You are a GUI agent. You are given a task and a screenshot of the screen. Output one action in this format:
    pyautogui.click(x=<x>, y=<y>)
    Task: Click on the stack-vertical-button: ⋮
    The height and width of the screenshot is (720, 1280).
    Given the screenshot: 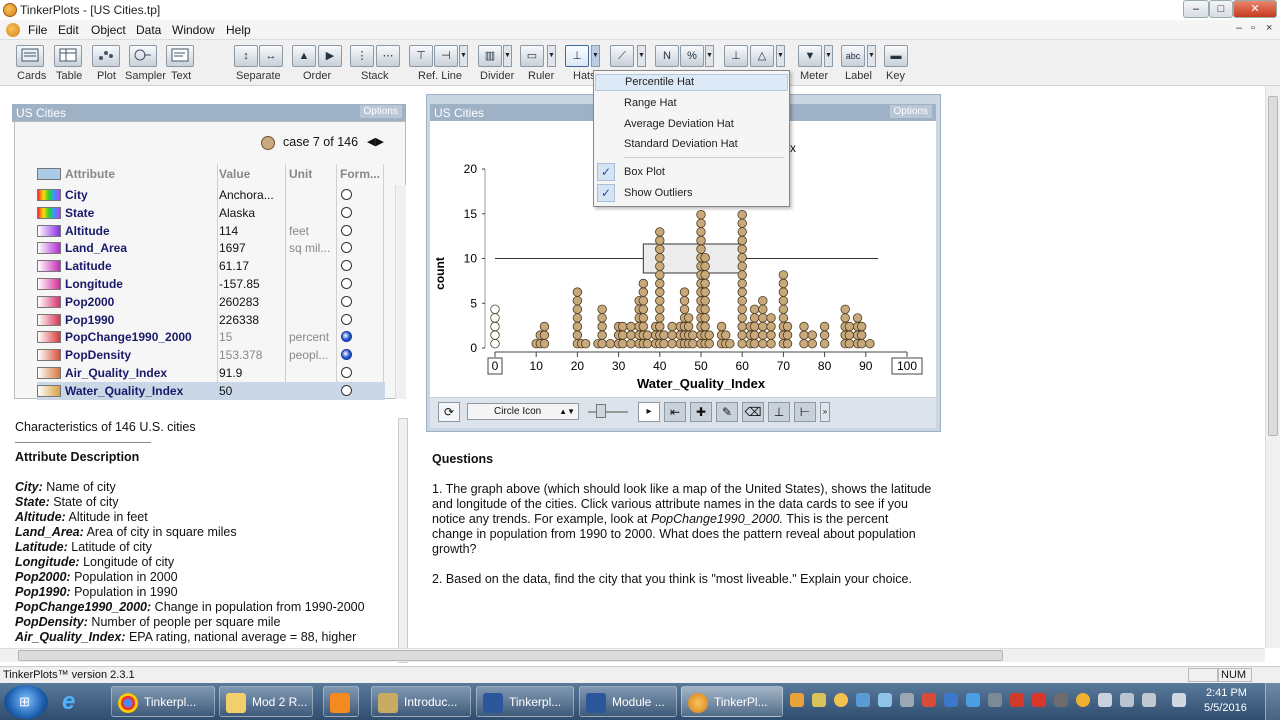 What is the action you would take?
    pyautogui.click(x=362, y=56)
    